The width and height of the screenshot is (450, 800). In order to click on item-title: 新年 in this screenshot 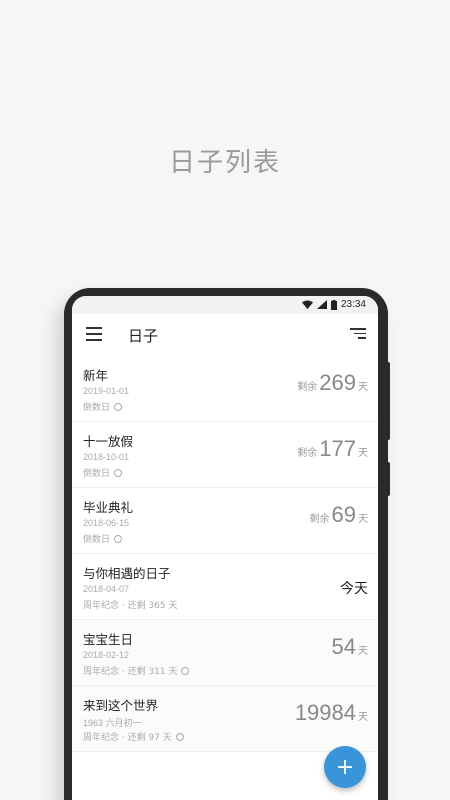, I will do `click(96, 375)`.